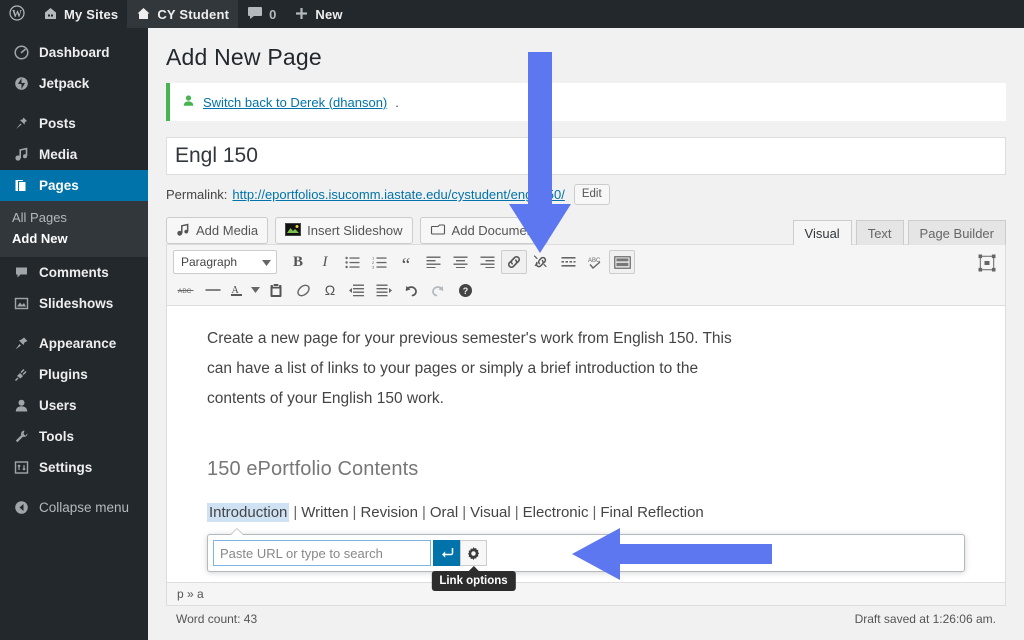 The width and height of the screenshot is (1024, 640). I want to click on page-title-input, so click(586, 156).